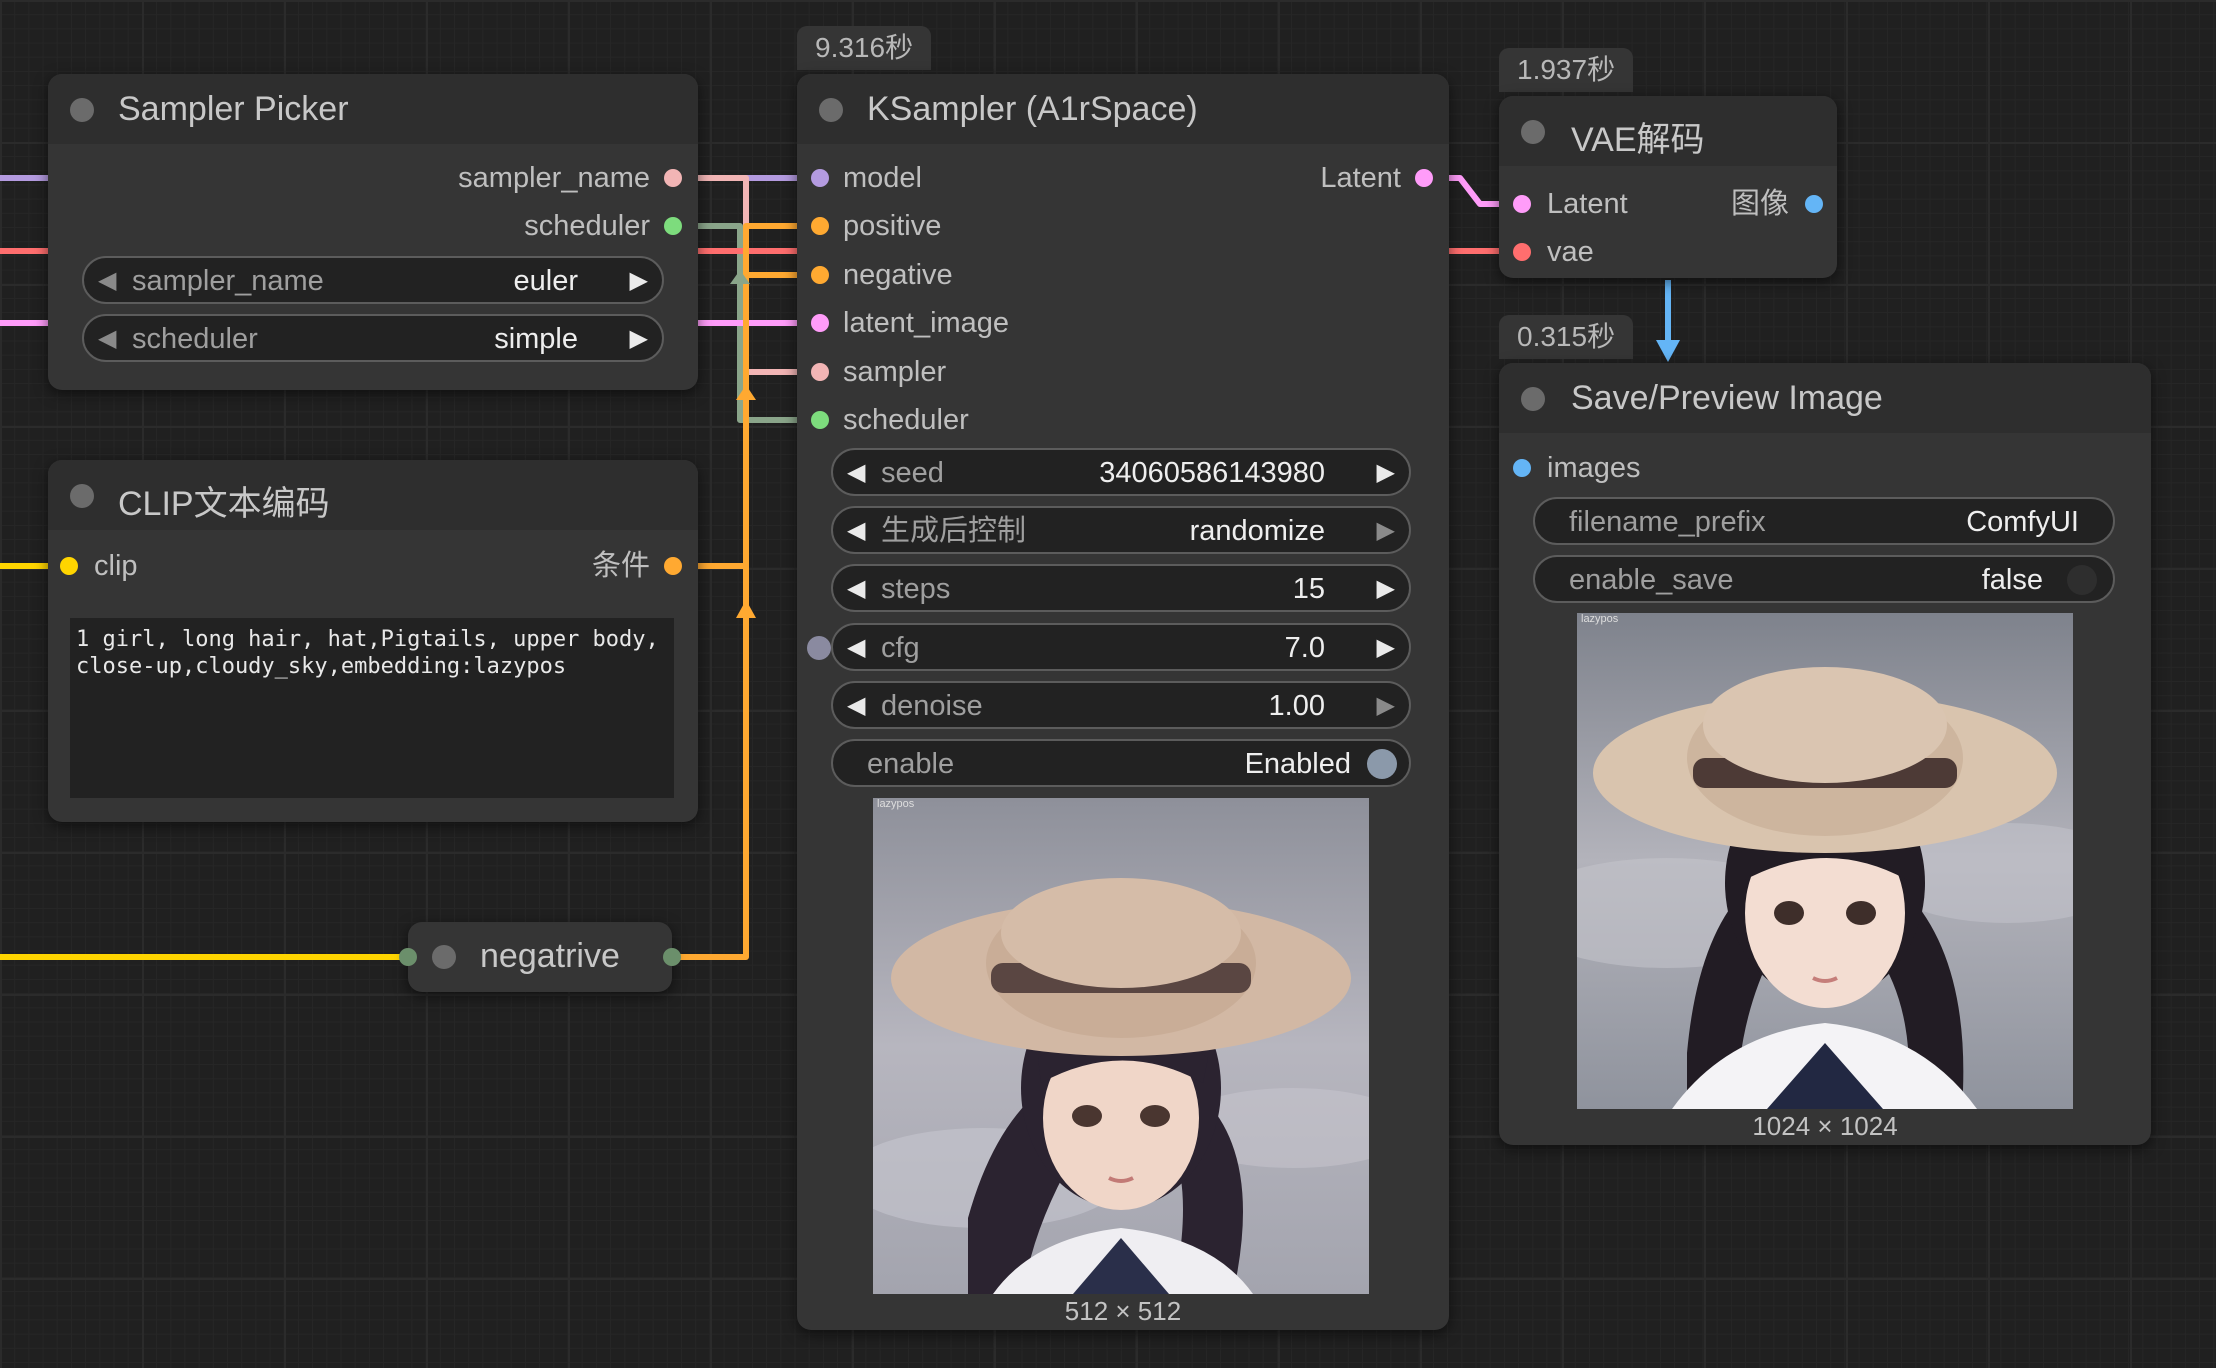  What do you see at coordinates (228, 281) in the screenshot?
I see `widget-label: sampler_name` at bounding box center [228, 281].